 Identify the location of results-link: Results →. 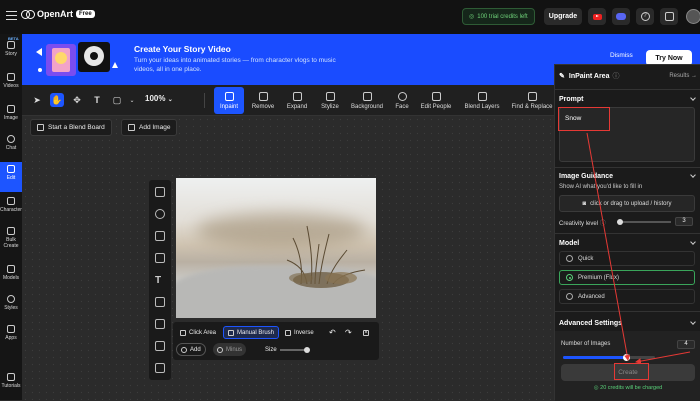
(683, 76).